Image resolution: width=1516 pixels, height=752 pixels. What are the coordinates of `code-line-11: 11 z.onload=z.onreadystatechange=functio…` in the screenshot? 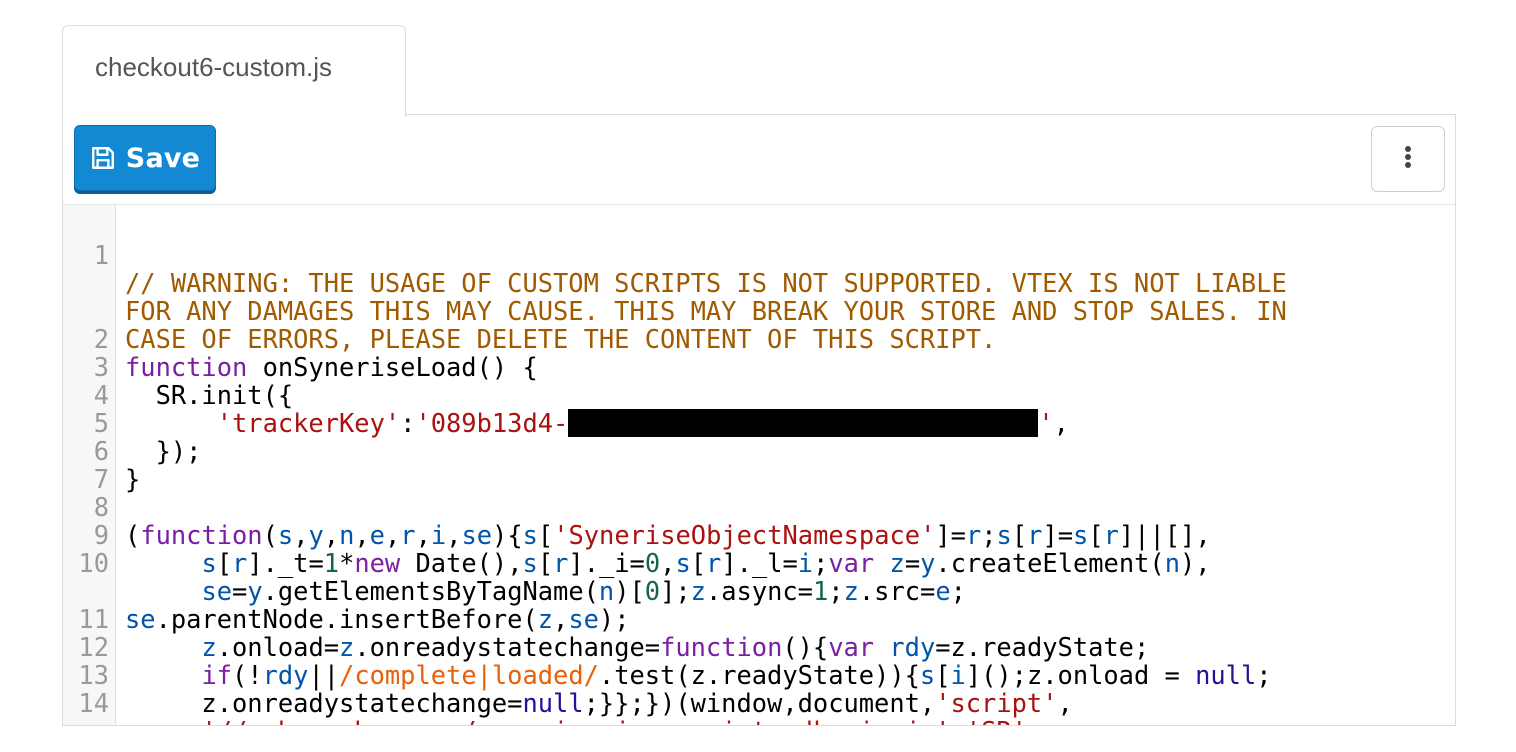 It's located at (759, 619).